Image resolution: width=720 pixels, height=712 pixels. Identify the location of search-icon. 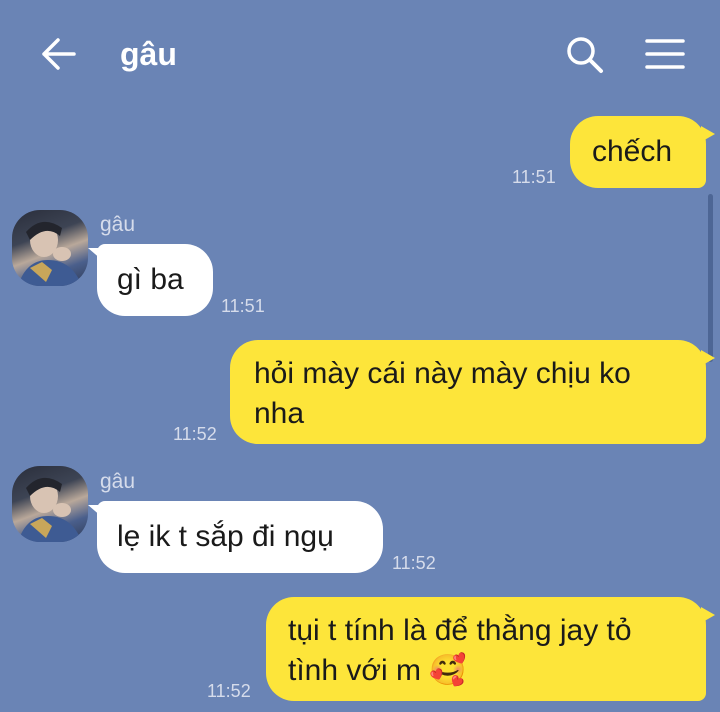
(585, 55).